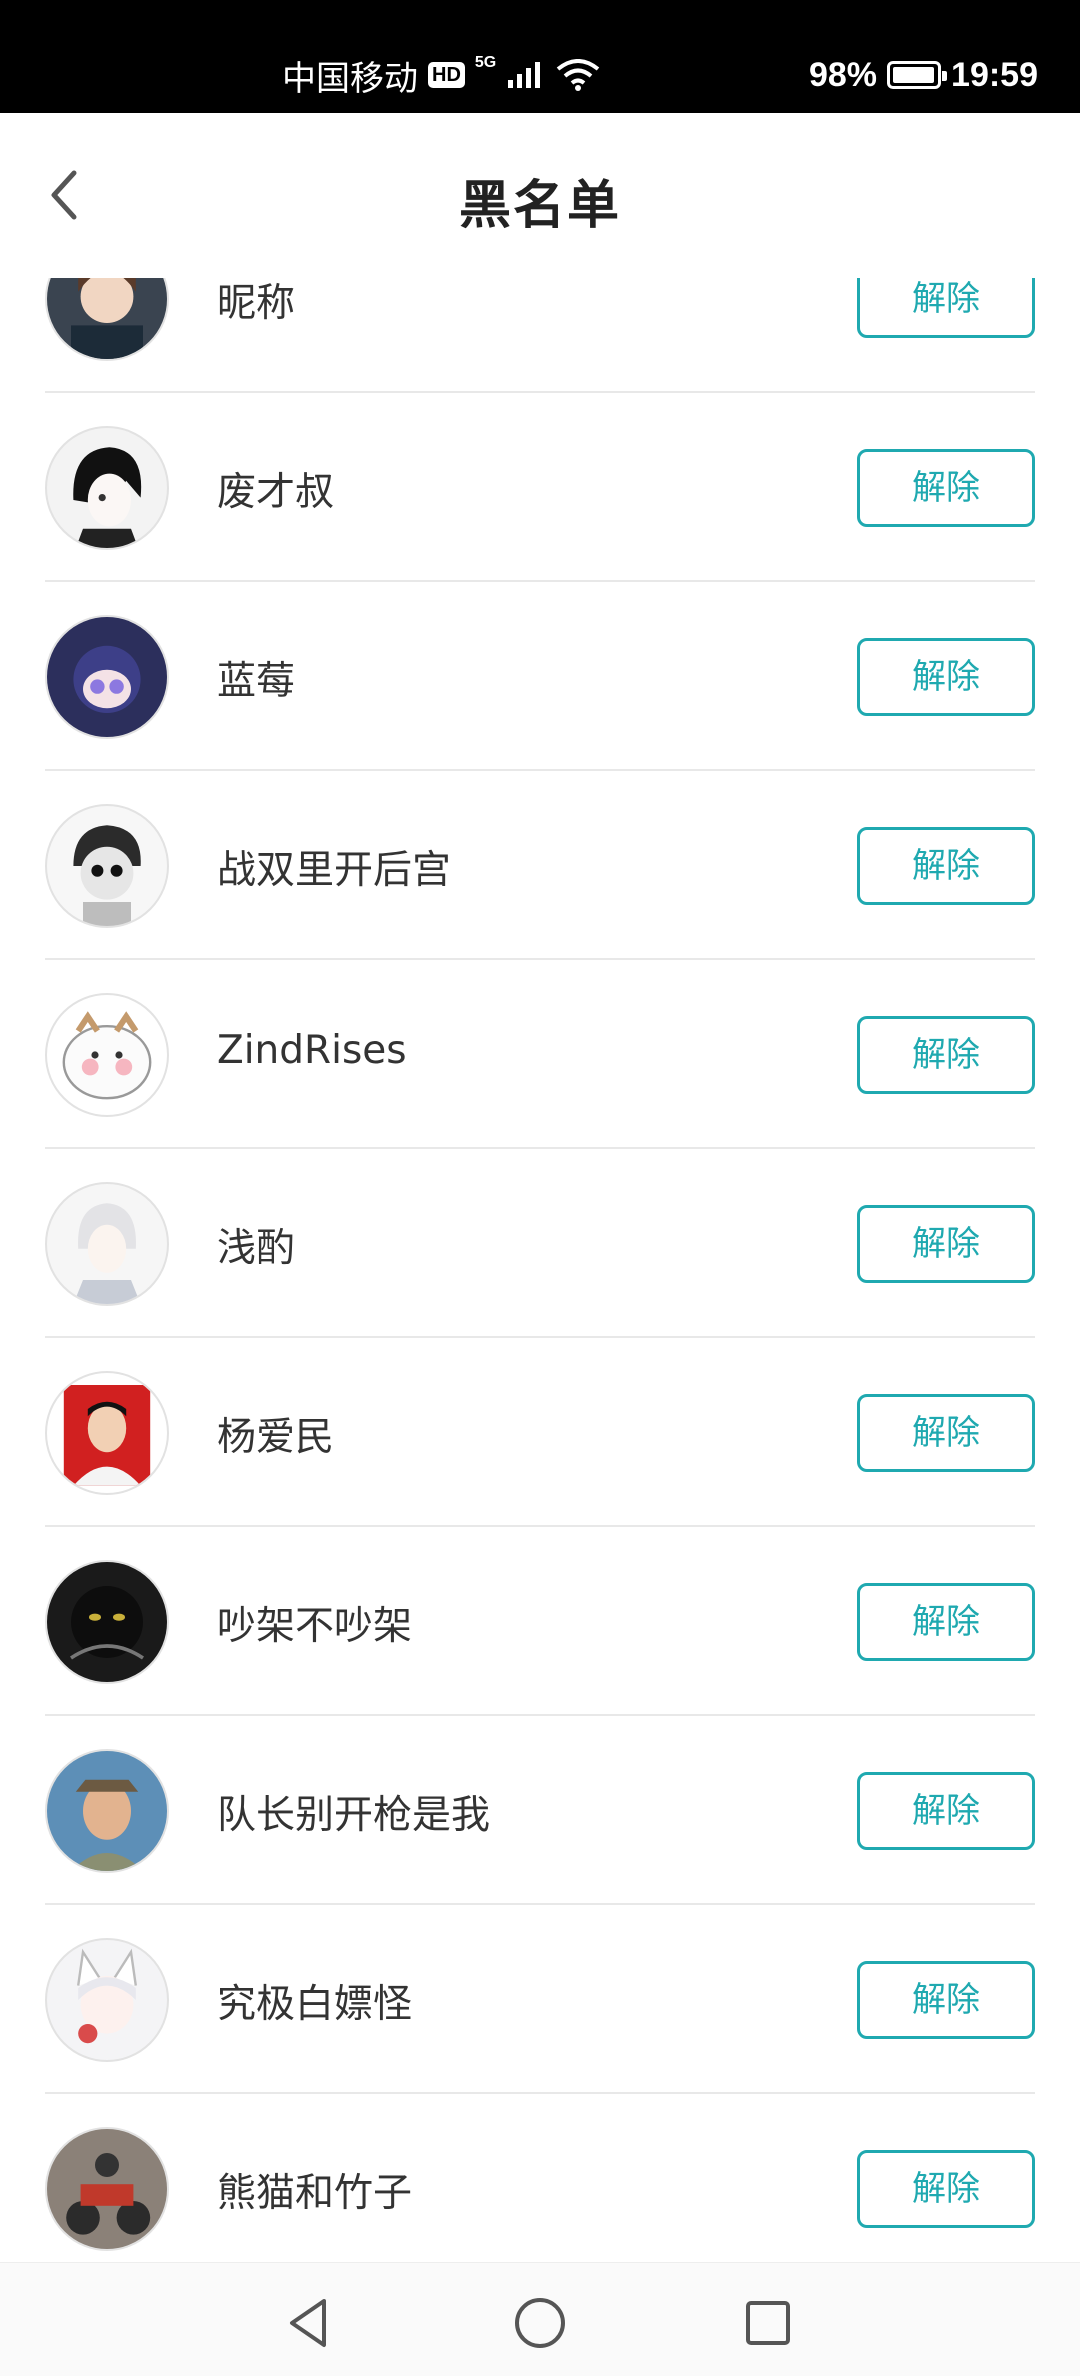  What do you see at coordinates (540, 335) in the screenshot?
I see `list-item: 昵称 解除` at bounding box center [540, 335].